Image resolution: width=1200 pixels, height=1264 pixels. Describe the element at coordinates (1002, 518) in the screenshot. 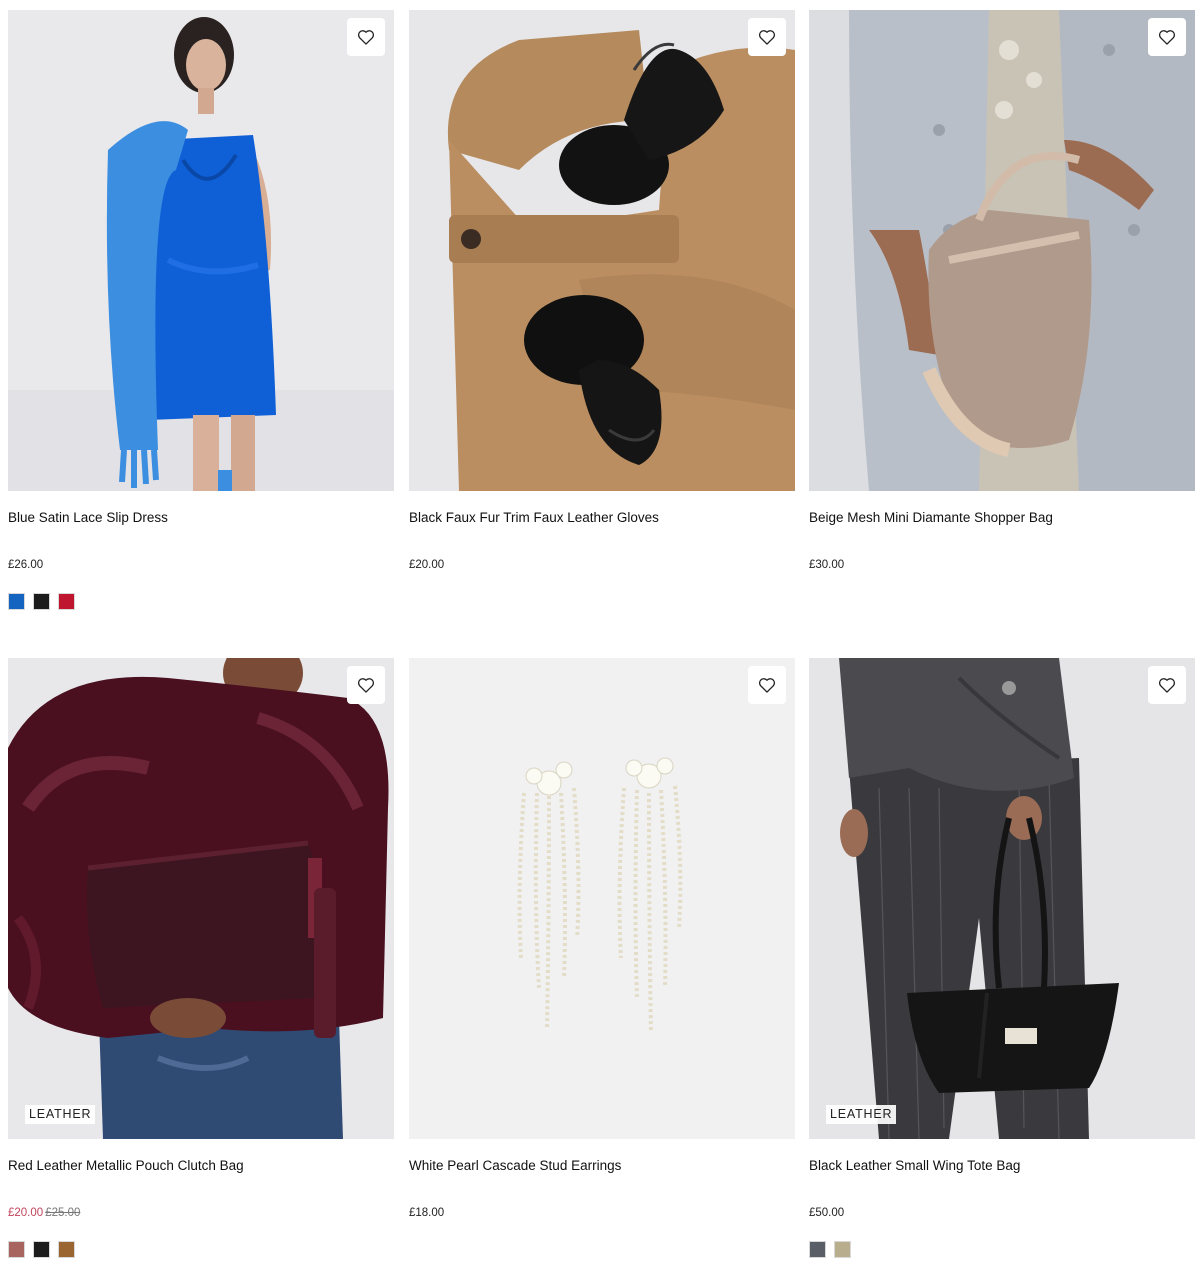

I see `product-name: Beige Mesh Mini Diamante Shopper Bag` at that location.